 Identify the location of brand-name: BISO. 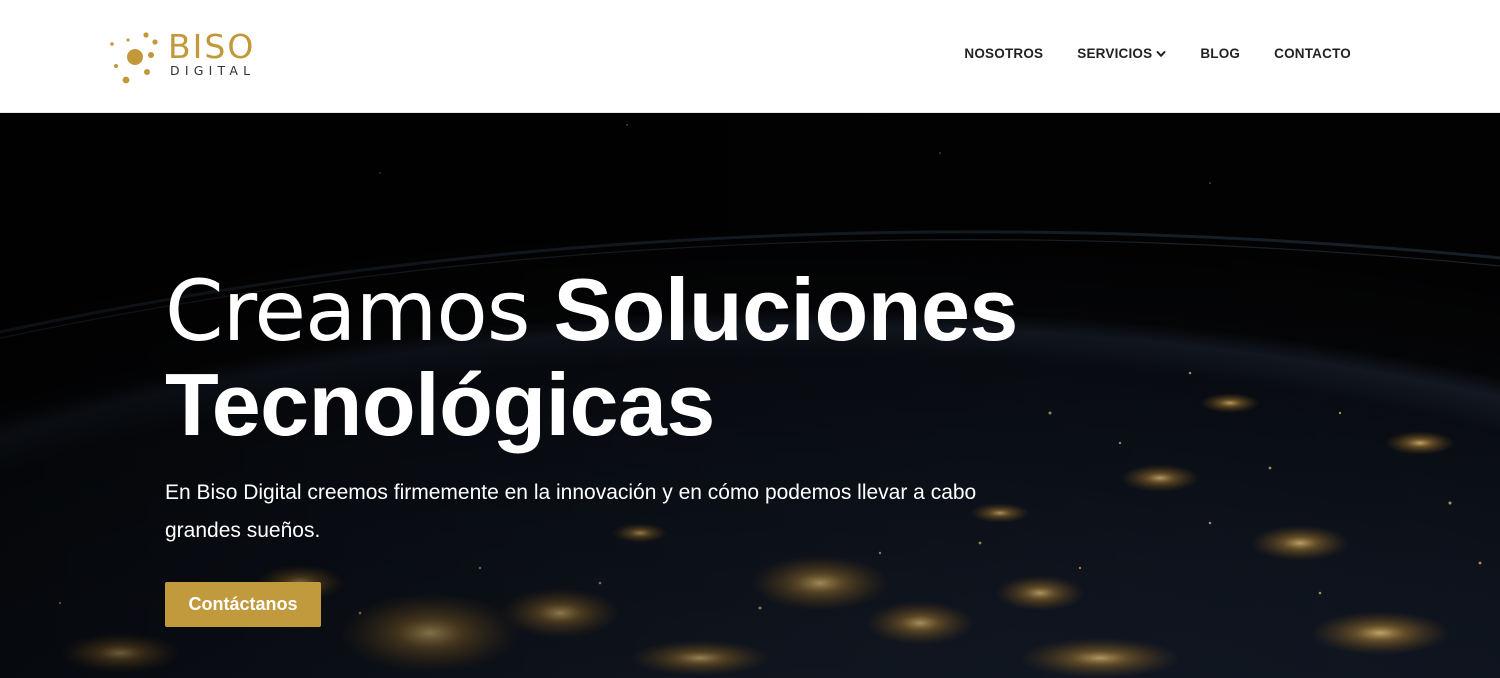
(212, 46).